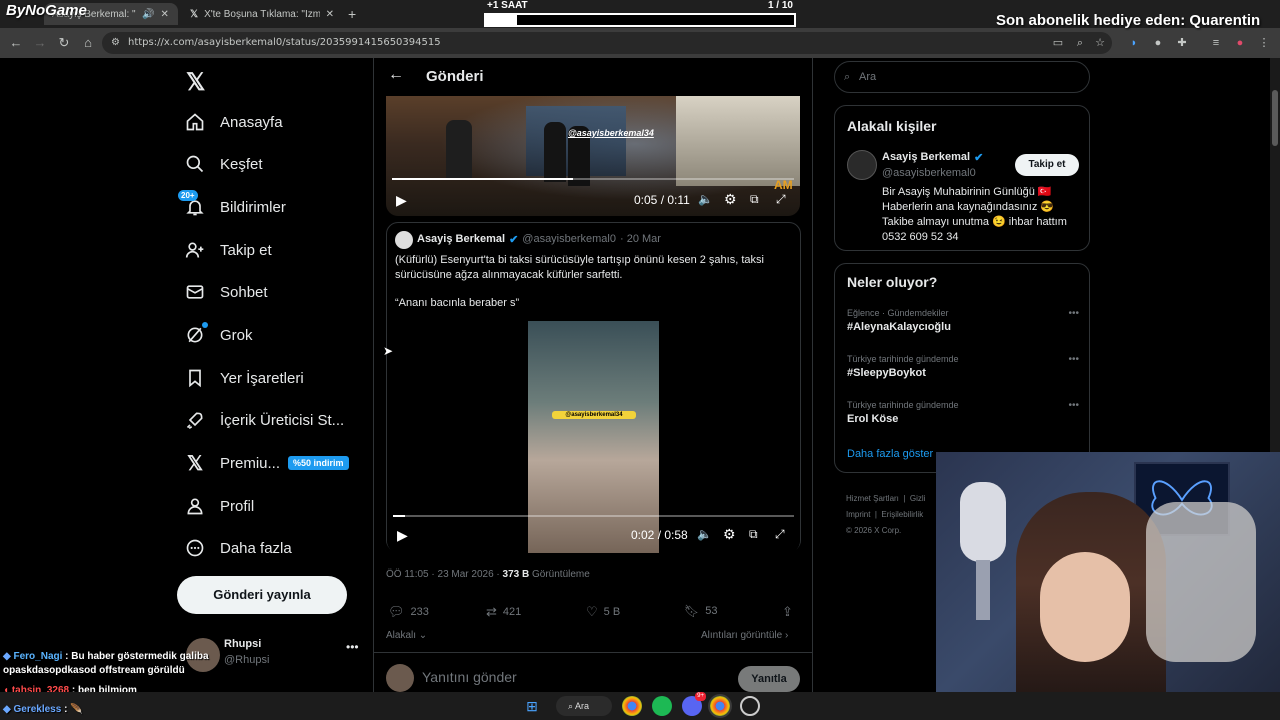 The width and height of the screenshot is (1280, 720). What do you see at coordinates (603, 612) in the screenshot?
I see `like-button: ♡ 5 B` at bounding box center [603, 612].